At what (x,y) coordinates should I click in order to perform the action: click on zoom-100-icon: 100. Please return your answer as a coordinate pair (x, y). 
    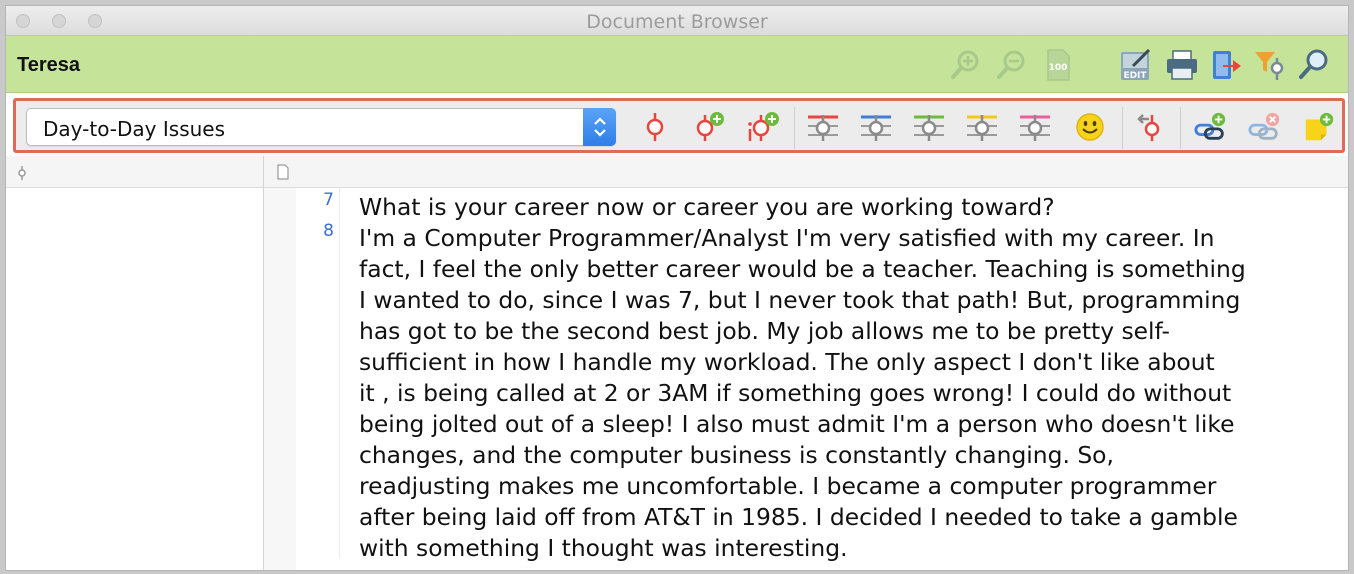
    Looking at the image, I should click on (1058, 65).